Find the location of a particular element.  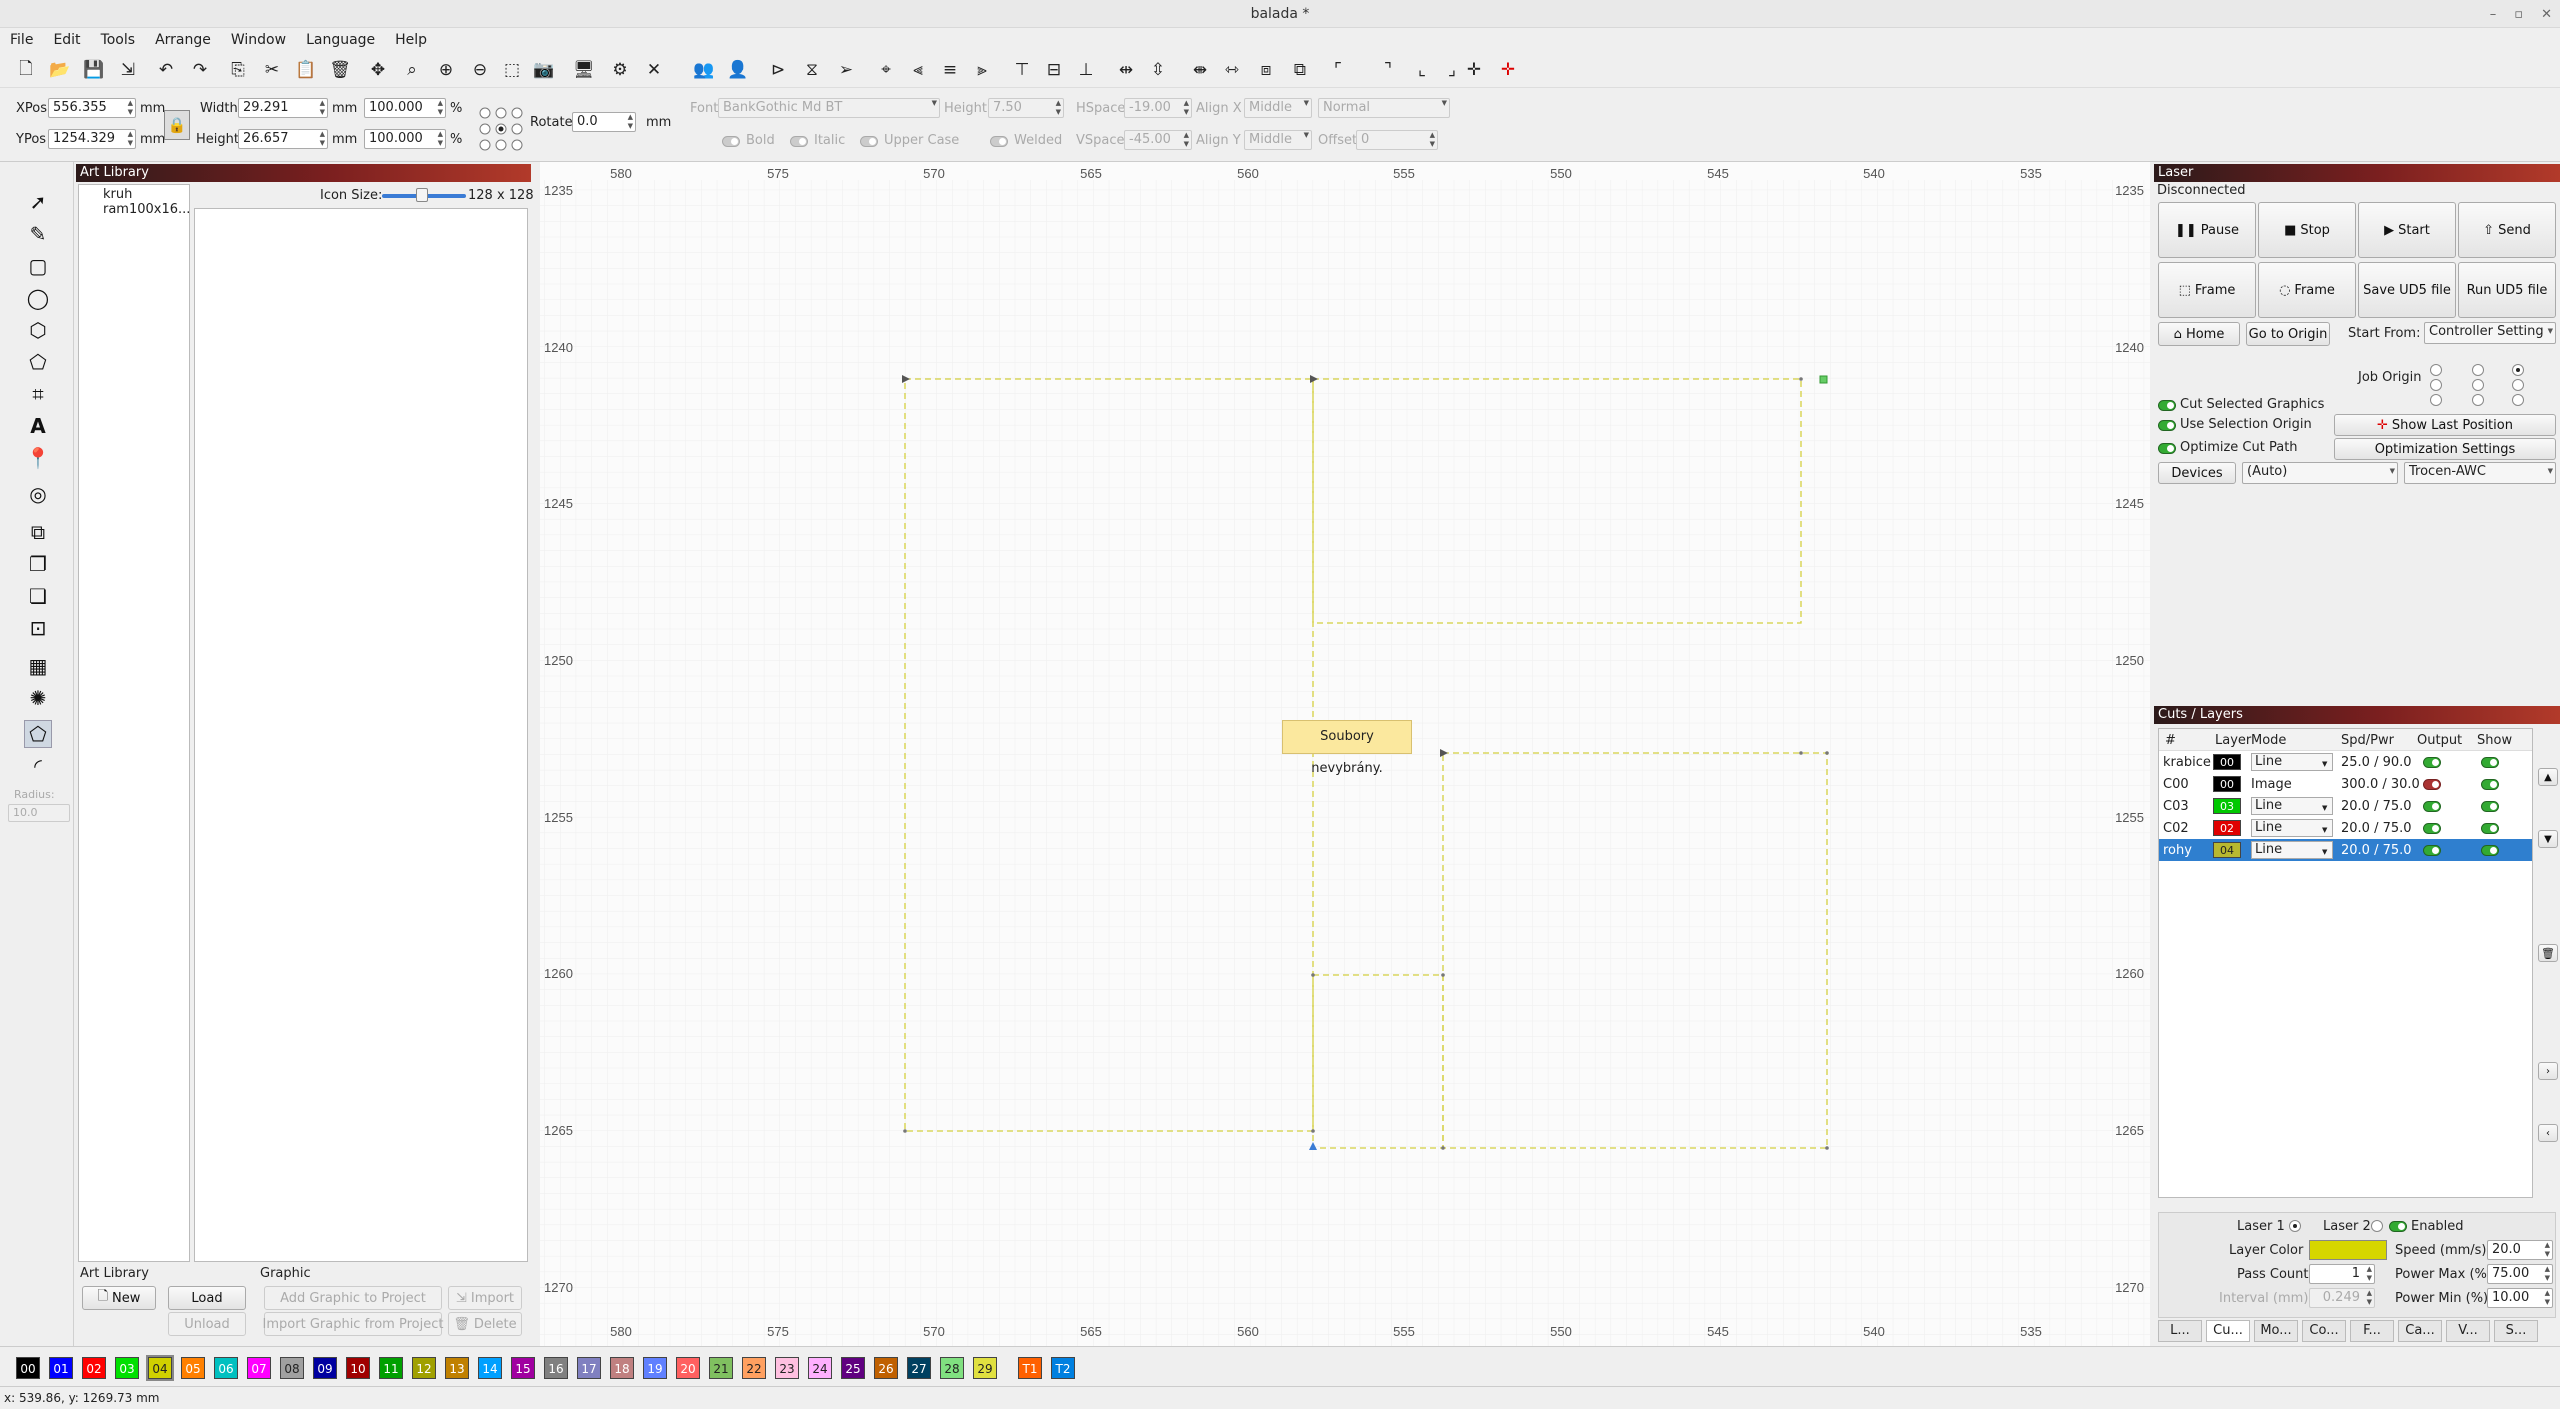

aligny-select: Middle ▼ is located at coordinates (1278, 140).